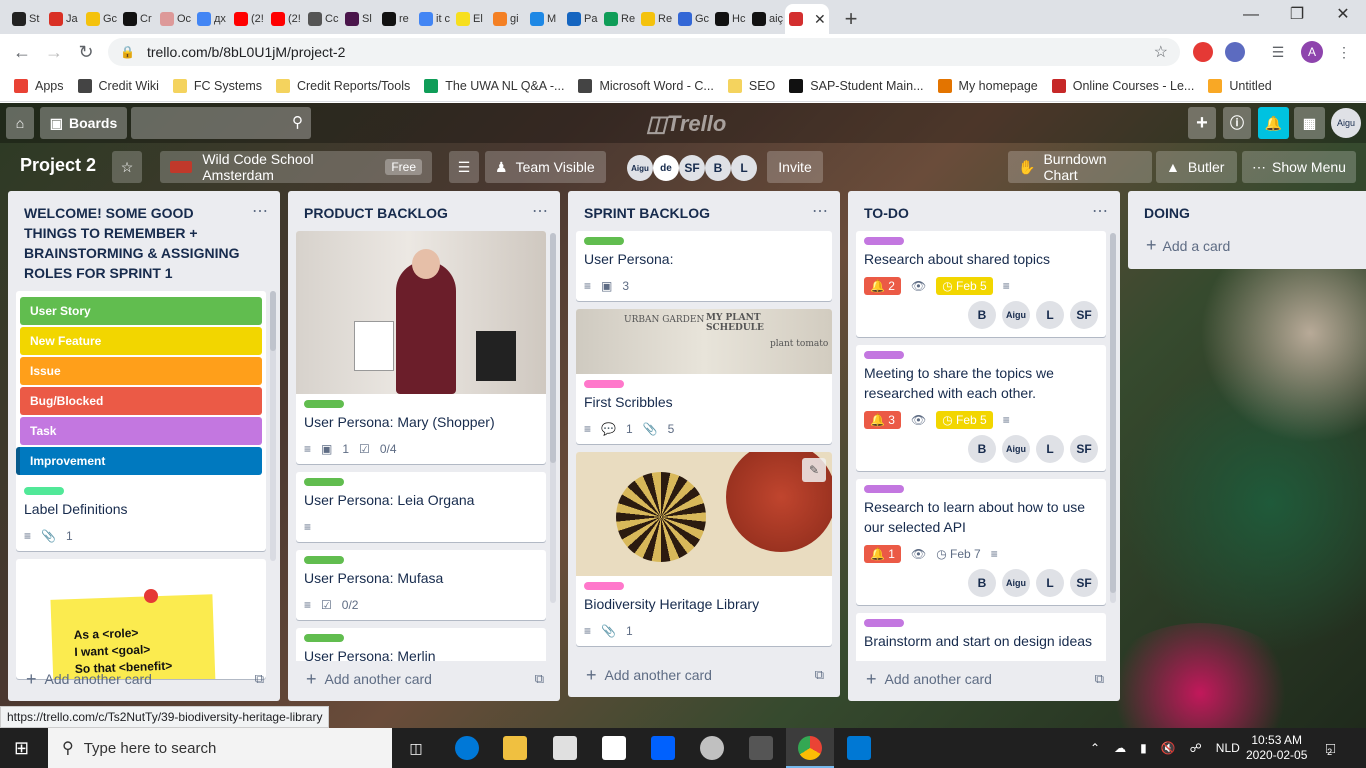 Image resolution: width=1366 pixels, height=768 pixels. What do you see at coordinates (296, 167) in the screenshot?
I see `team-button: Wild Code School Amsterdam Free` at bounding box center [296, 167].